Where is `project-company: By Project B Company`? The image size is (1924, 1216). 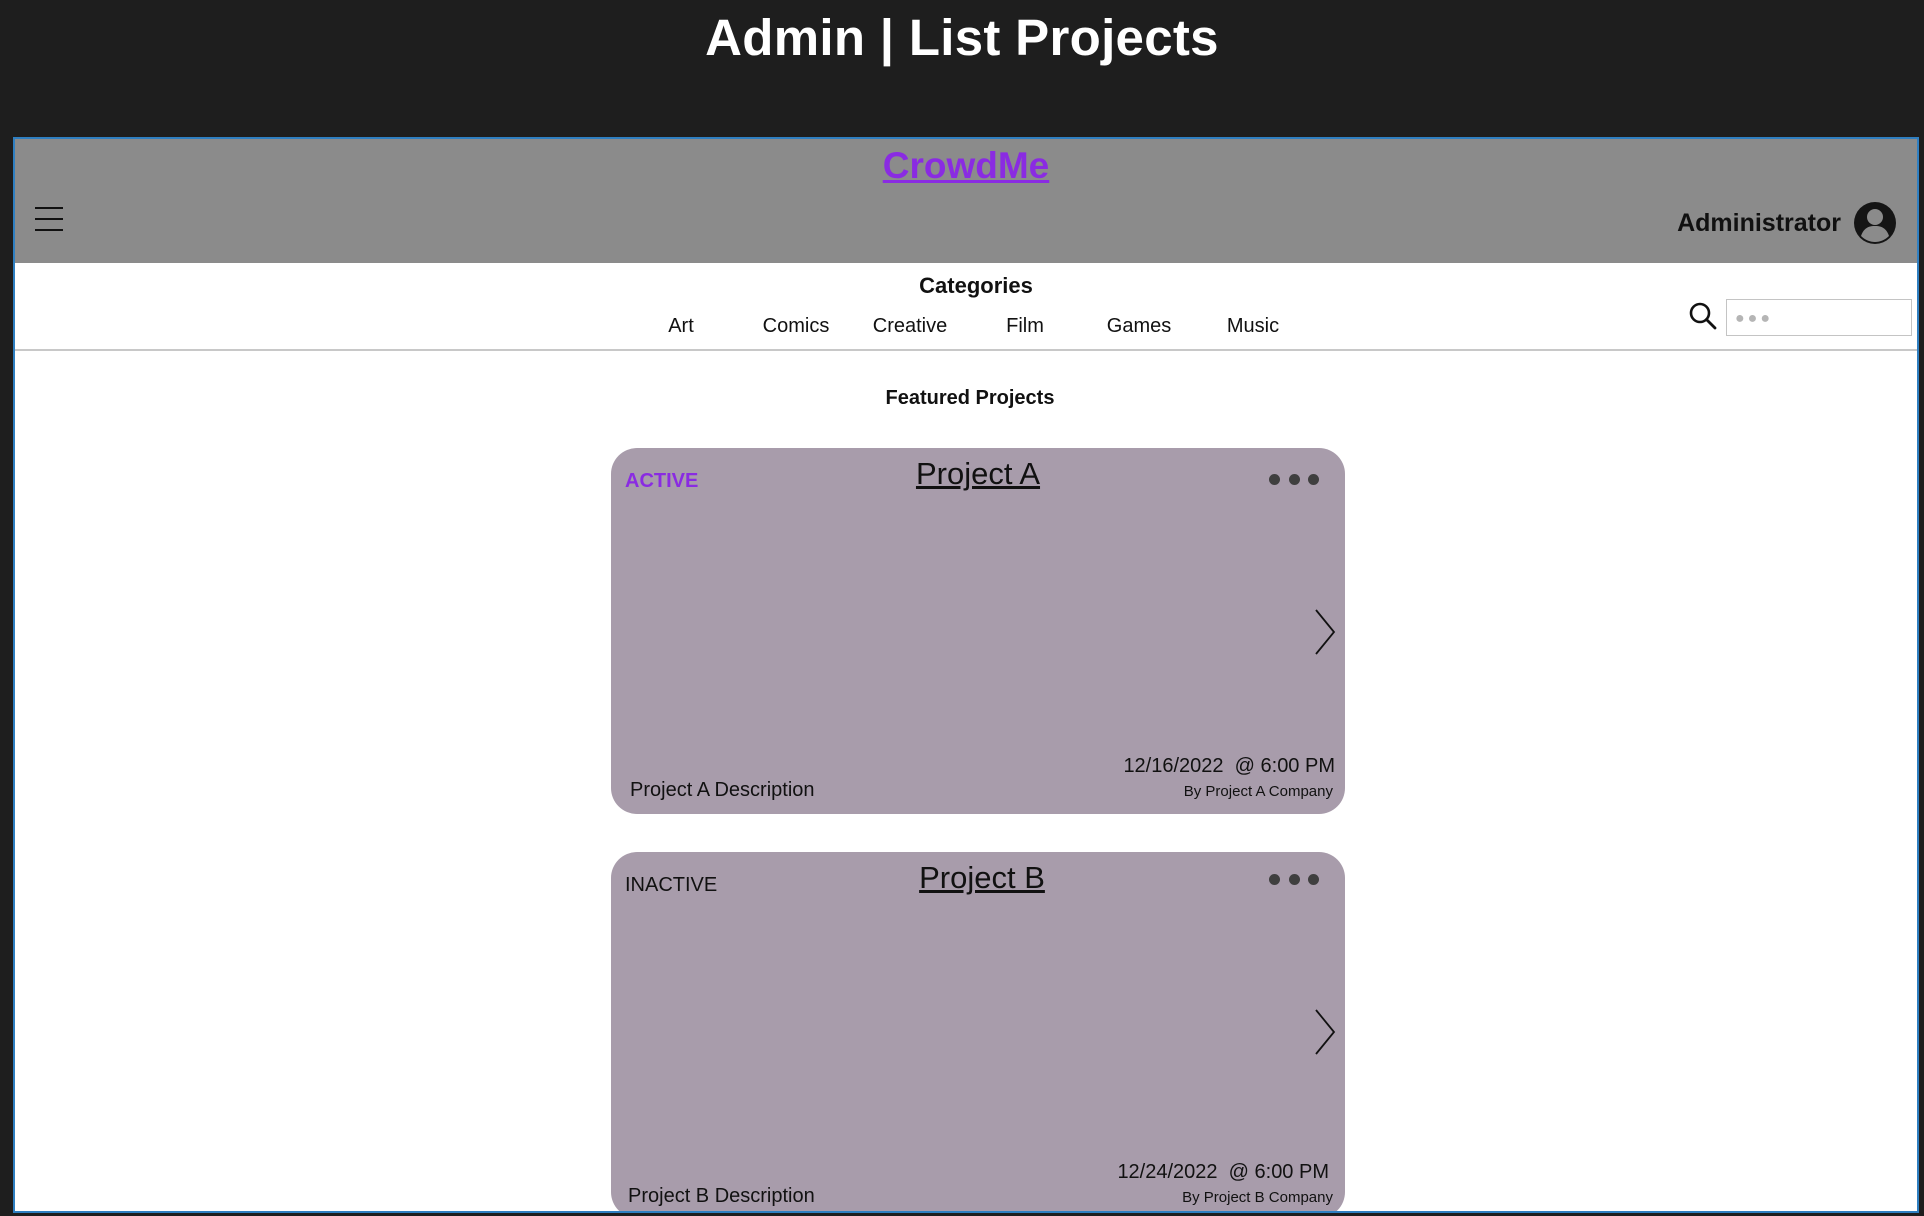 project-company: By Project B Company is located at coordinates (1257, 1197).